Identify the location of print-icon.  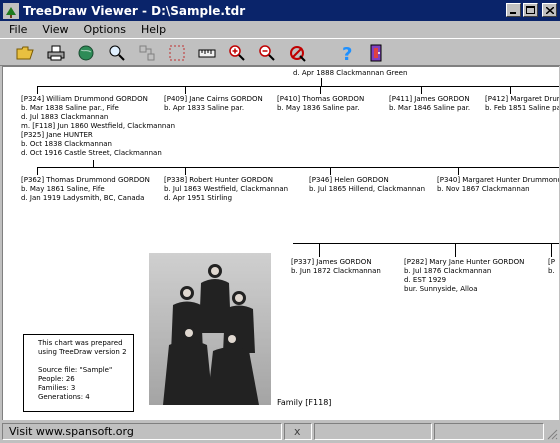
(56, 53).